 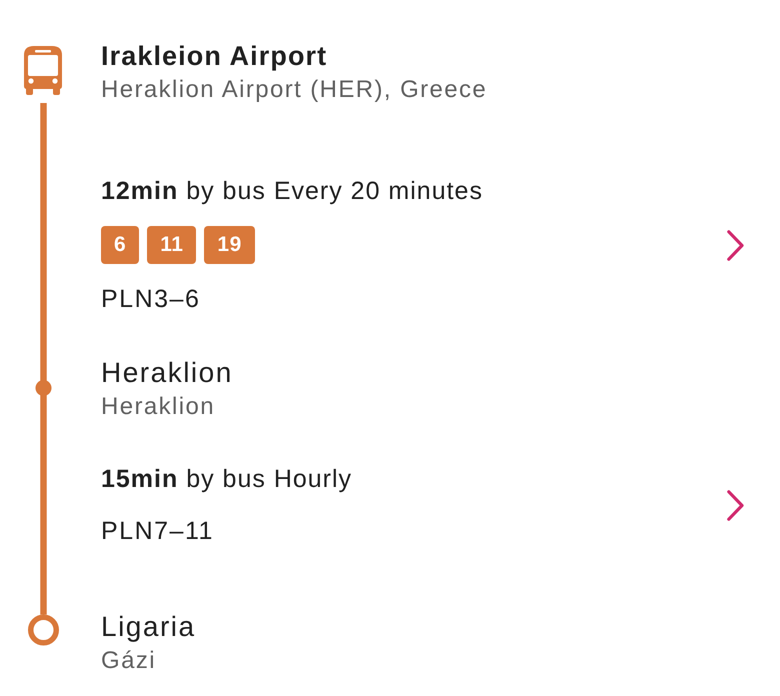 I want to click on stop-name: Ligaria, so click(x=148, y=627).